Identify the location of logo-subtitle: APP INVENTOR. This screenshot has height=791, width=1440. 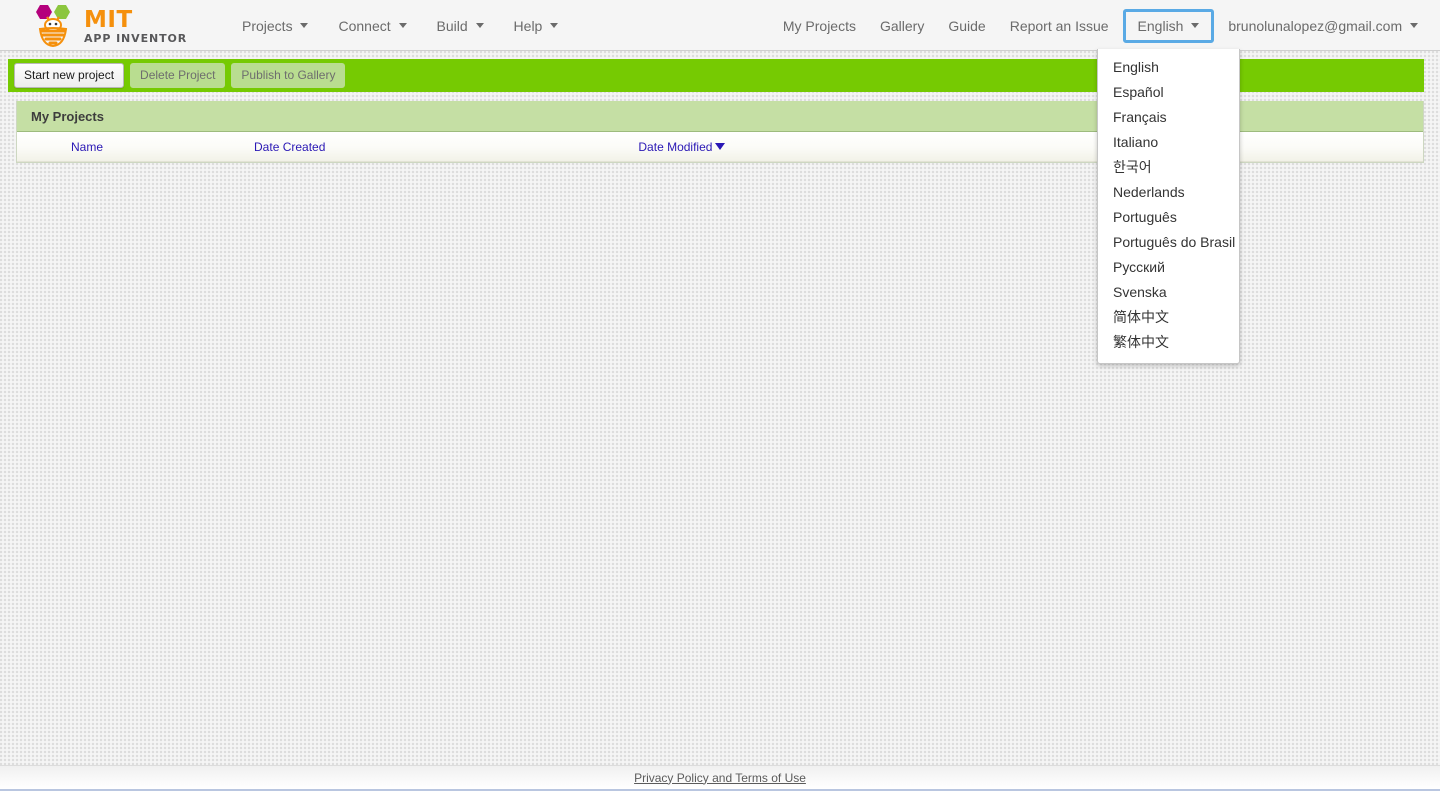
(136, 38).